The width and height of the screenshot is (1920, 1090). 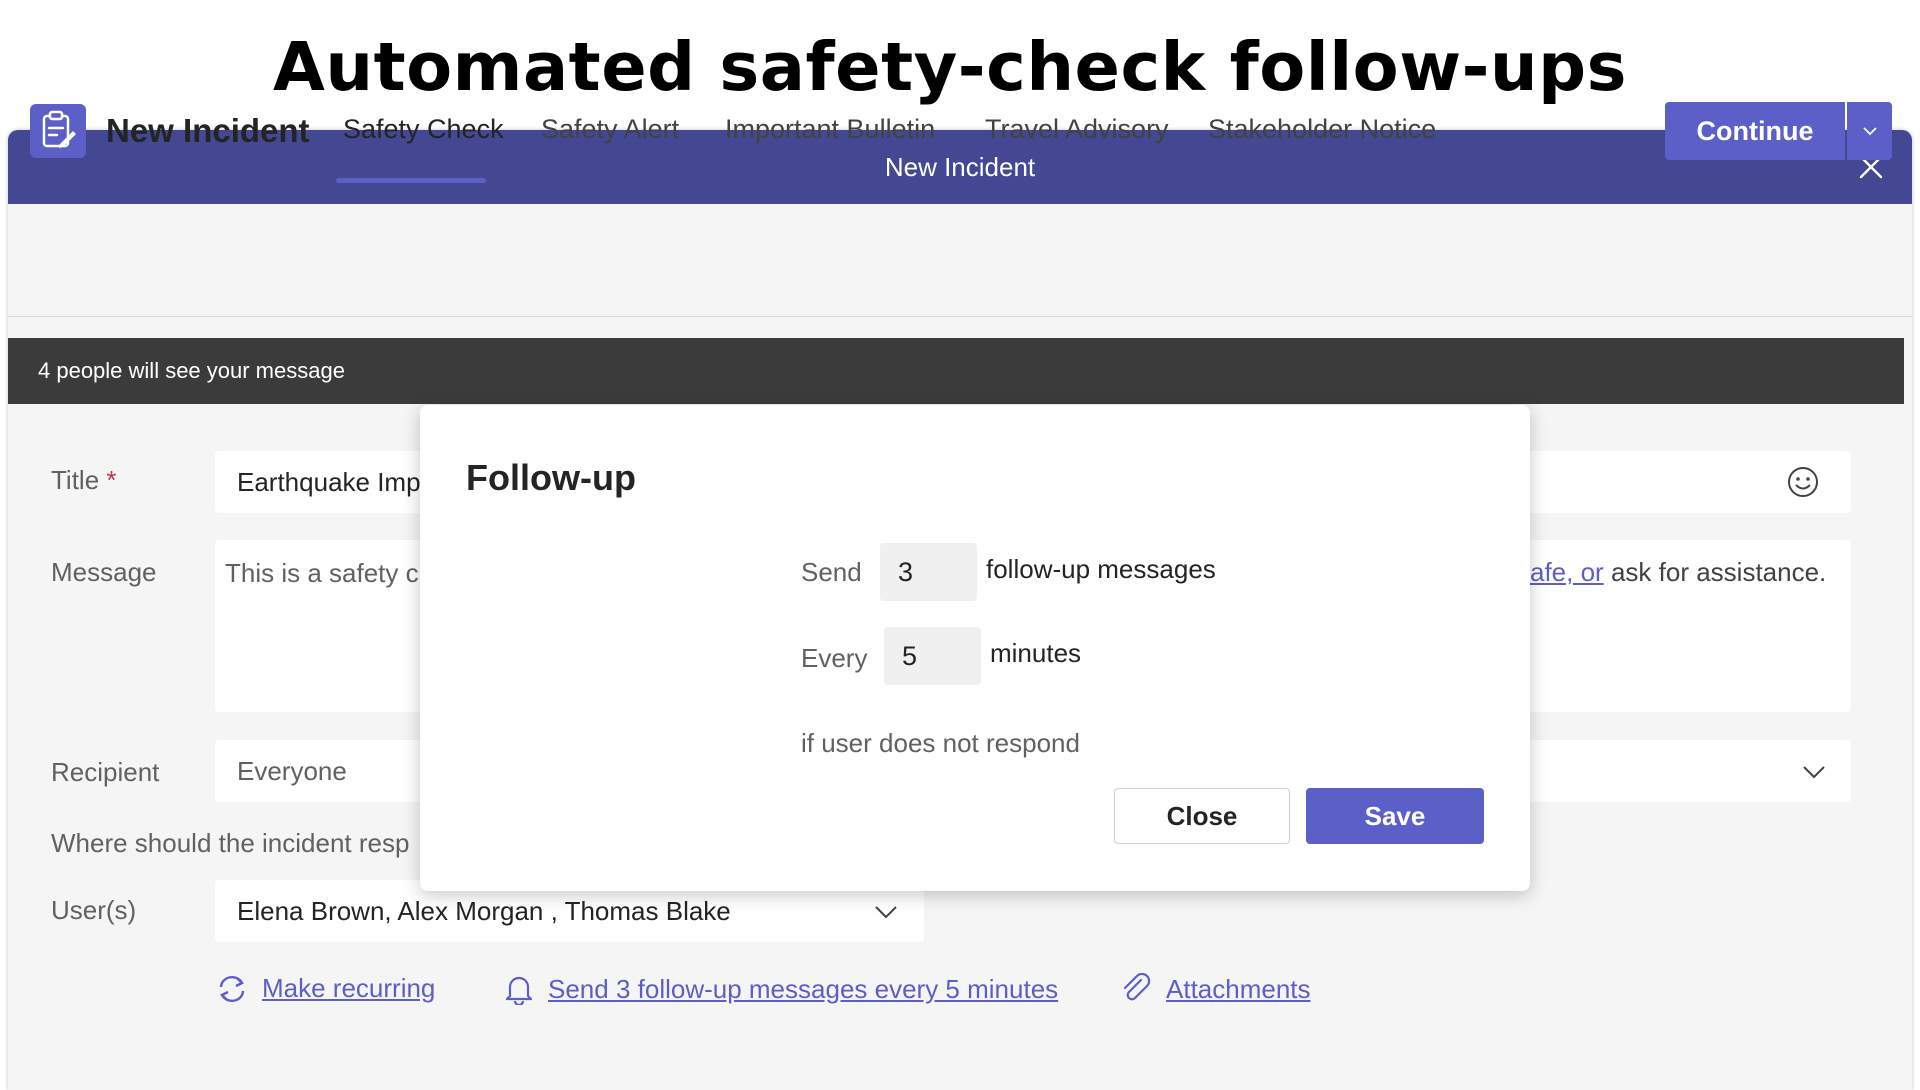 What do you see at coordinates (230, 843) in the screenshot?
I see `response-location-helper: Where should the incident resp` at bounding box center [230, 843].